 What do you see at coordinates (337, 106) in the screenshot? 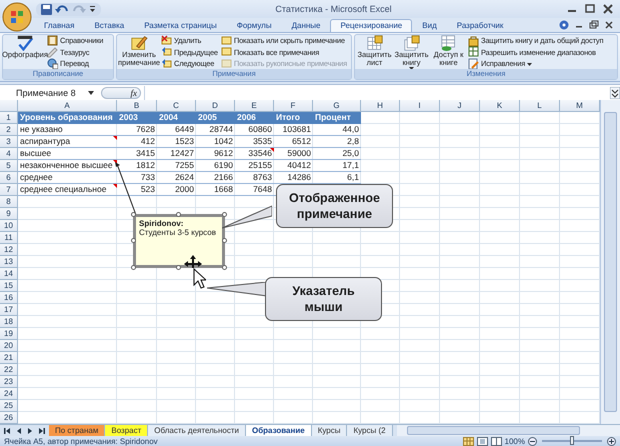
I see `column-header: G` at bounding box center [337, 106].